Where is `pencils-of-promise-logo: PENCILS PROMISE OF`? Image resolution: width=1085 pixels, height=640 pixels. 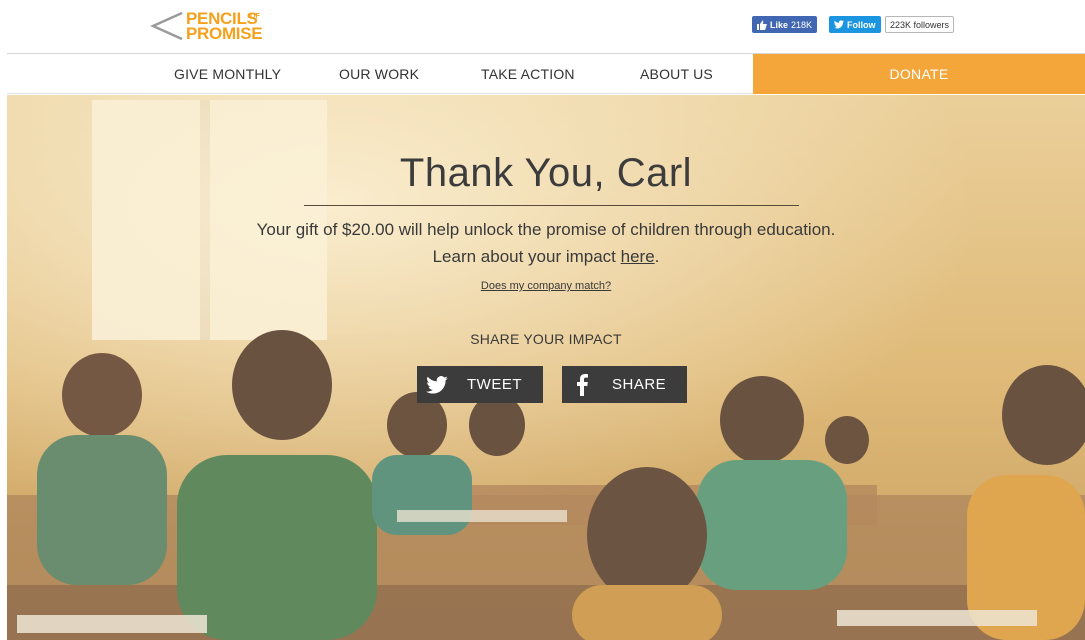 pencils-of-promise-logo: PENCILS PROMISE OF is located at coordinates (206, 26).